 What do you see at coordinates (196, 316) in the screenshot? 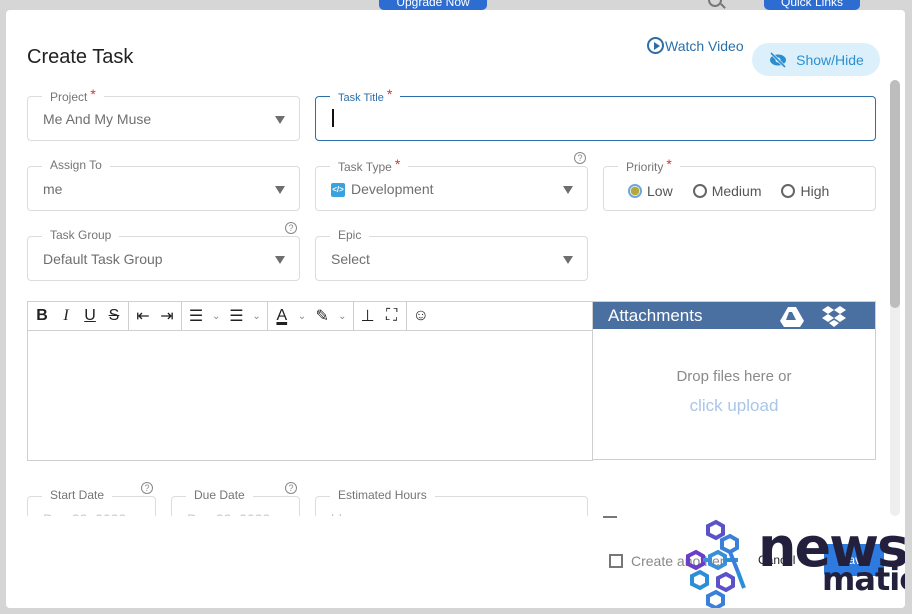
I see `ordered-list-button: ☰` at bounding box center [196, 316].